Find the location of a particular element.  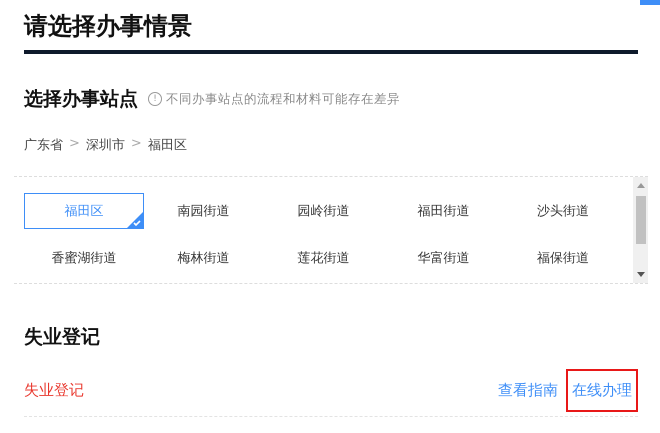

station-option: 福田街道 is located at coordinates (443, 211).